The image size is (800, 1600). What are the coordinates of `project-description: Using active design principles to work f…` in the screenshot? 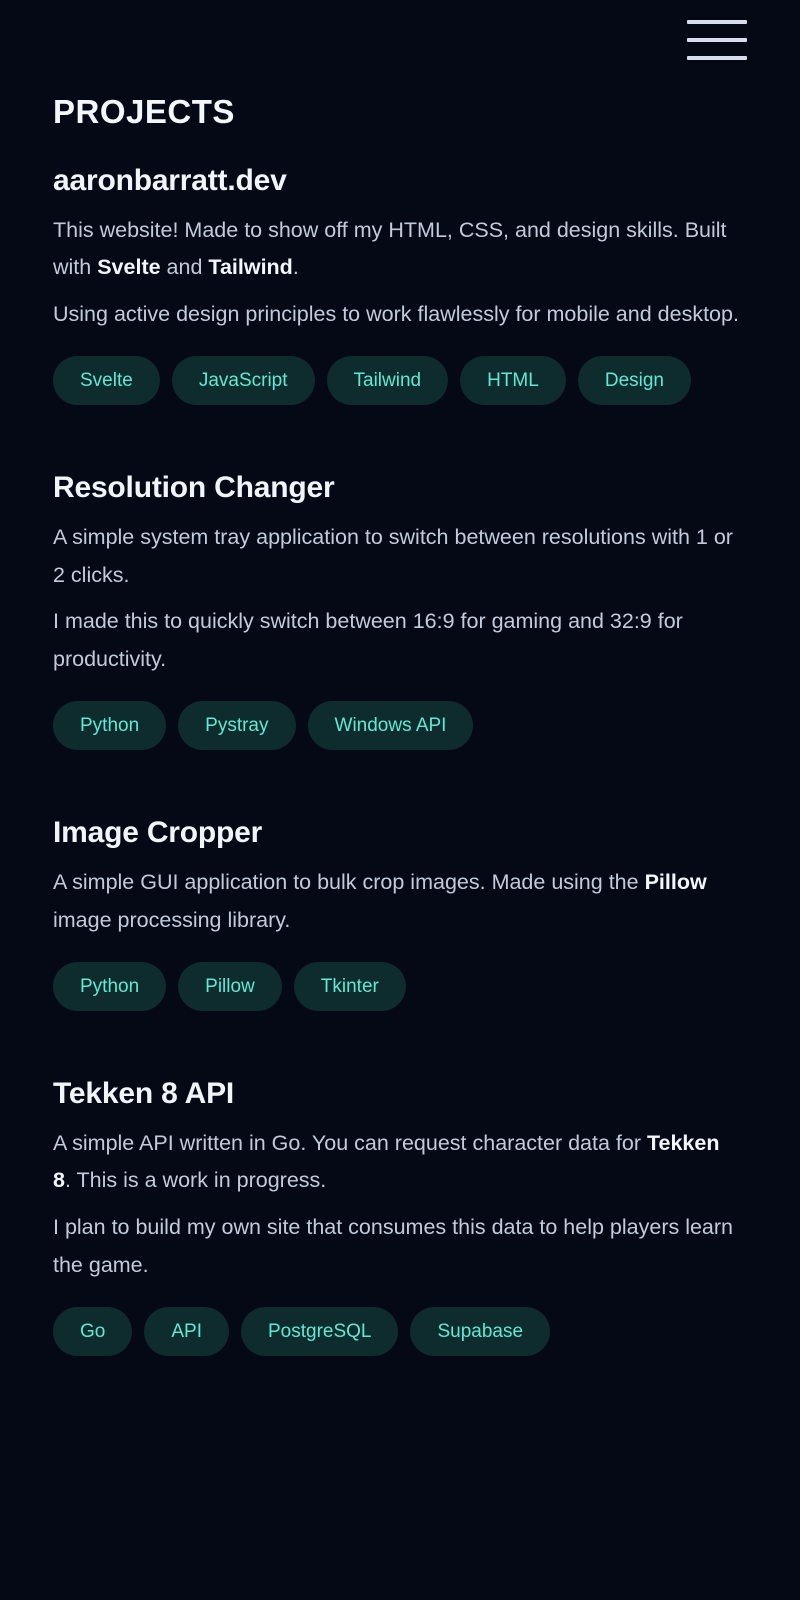 It's located at (398, 315).